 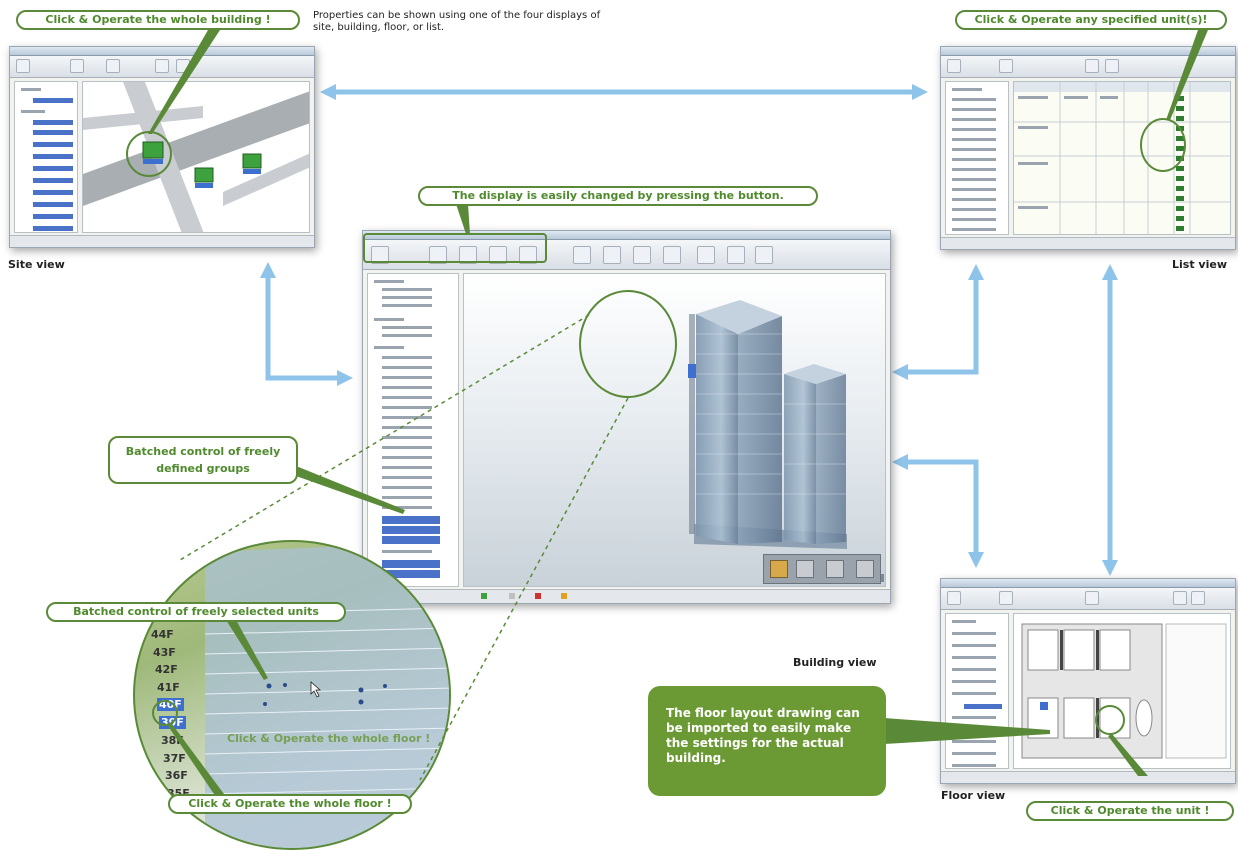 What do you see at coordinates (184, 82) in the screenshot?
I see `pointer-whole-building` at bounding box center [184, 82].